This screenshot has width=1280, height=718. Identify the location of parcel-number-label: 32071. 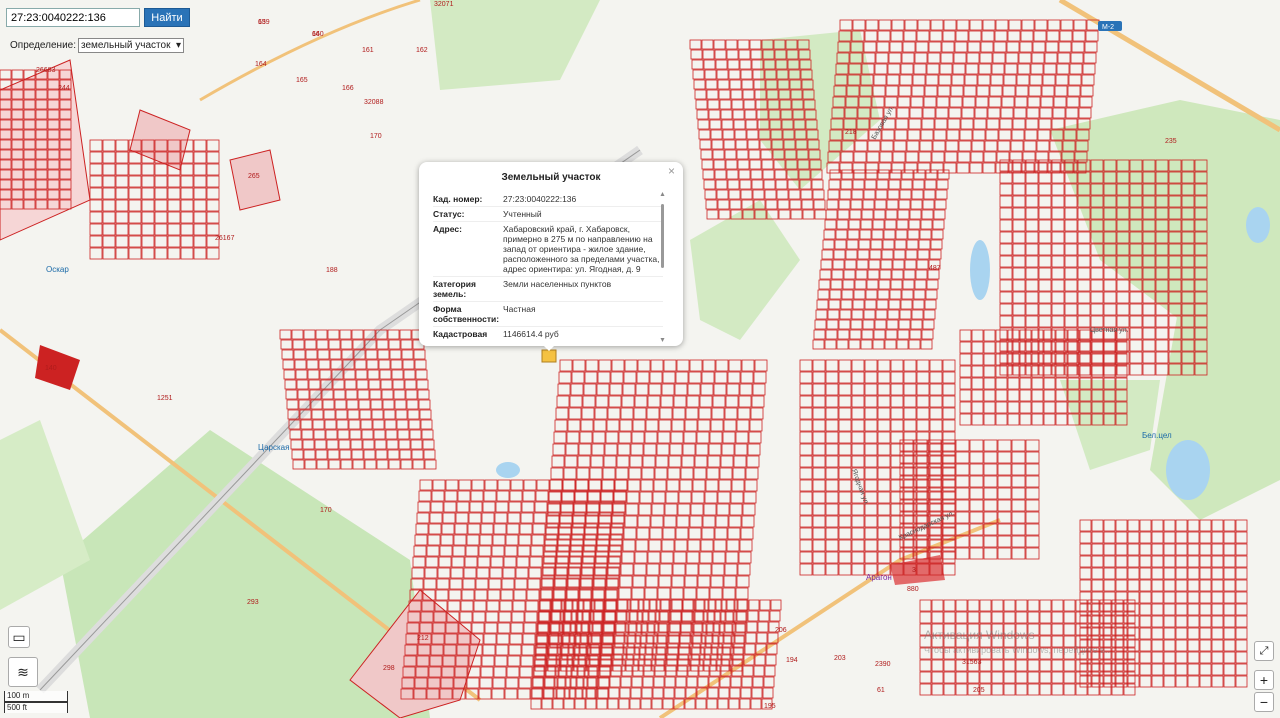
(444, 4).